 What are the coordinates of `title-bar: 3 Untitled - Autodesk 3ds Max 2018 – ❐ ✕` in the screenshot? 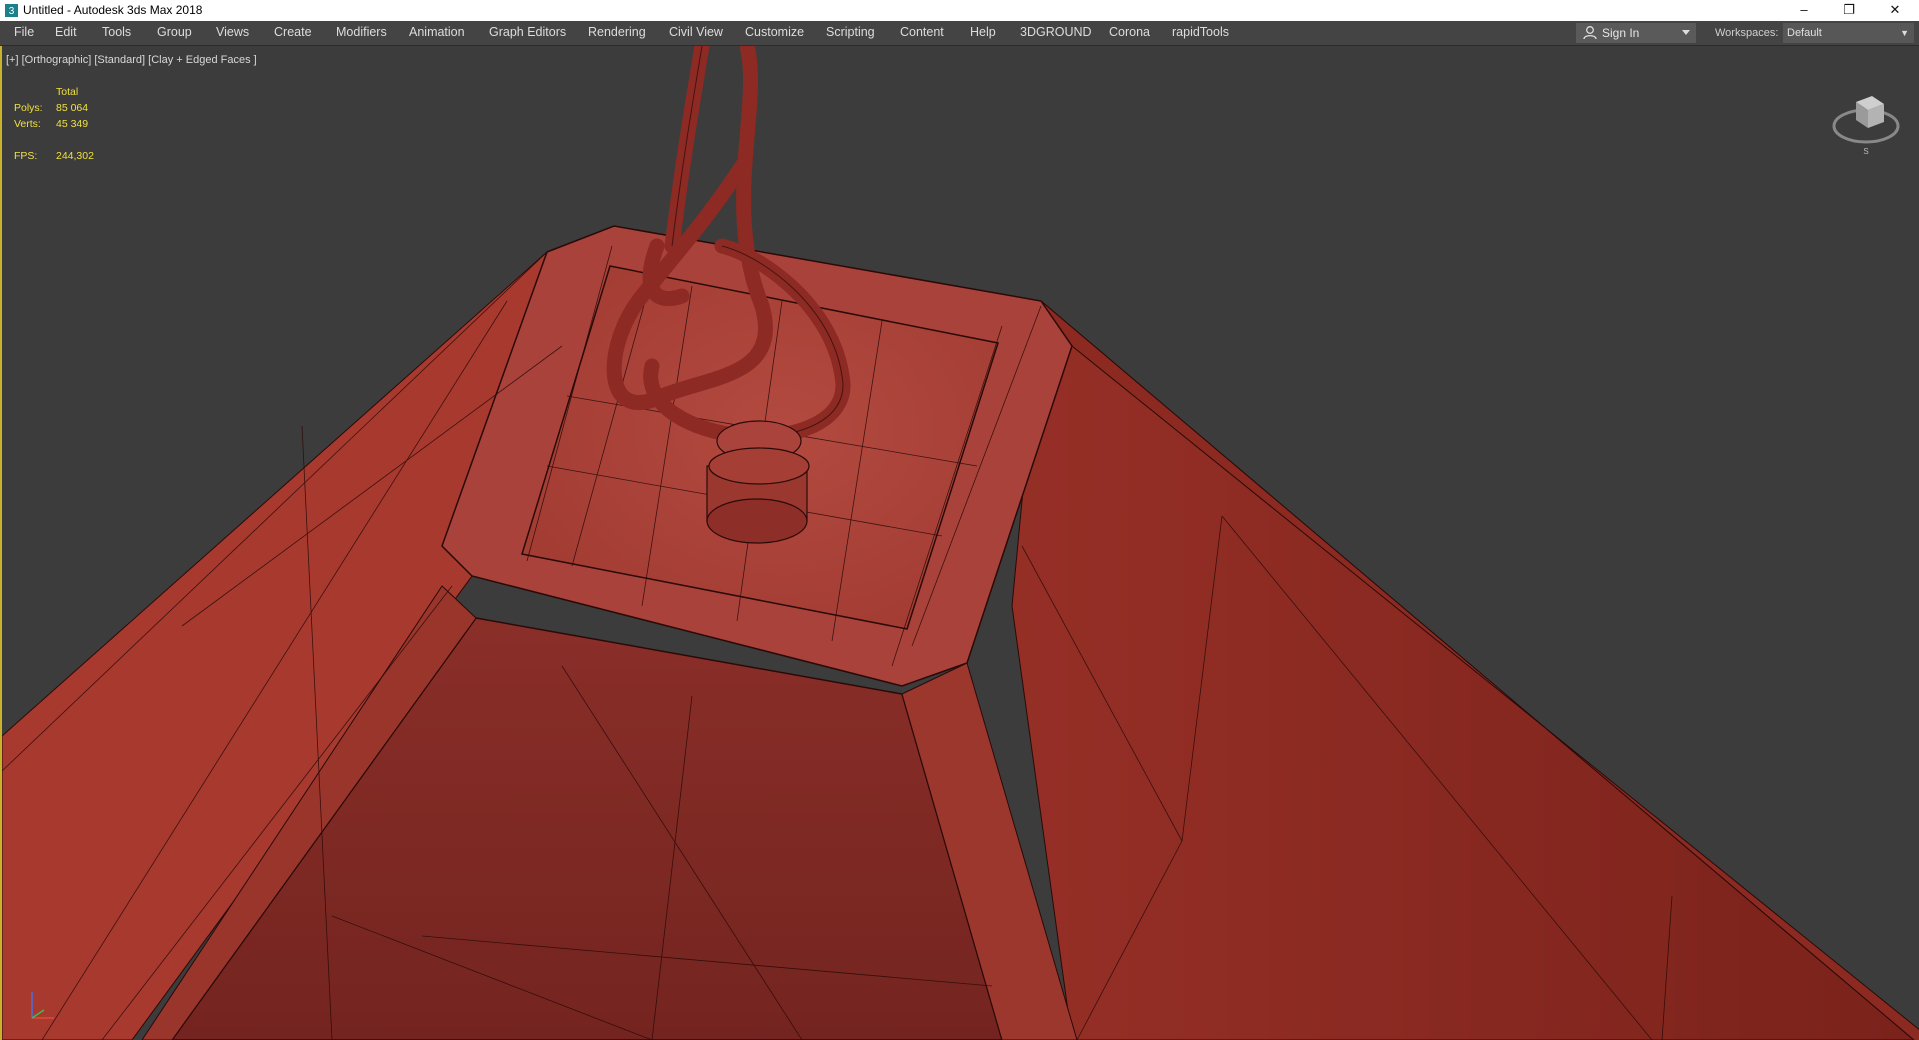 It's located at (959, 10).